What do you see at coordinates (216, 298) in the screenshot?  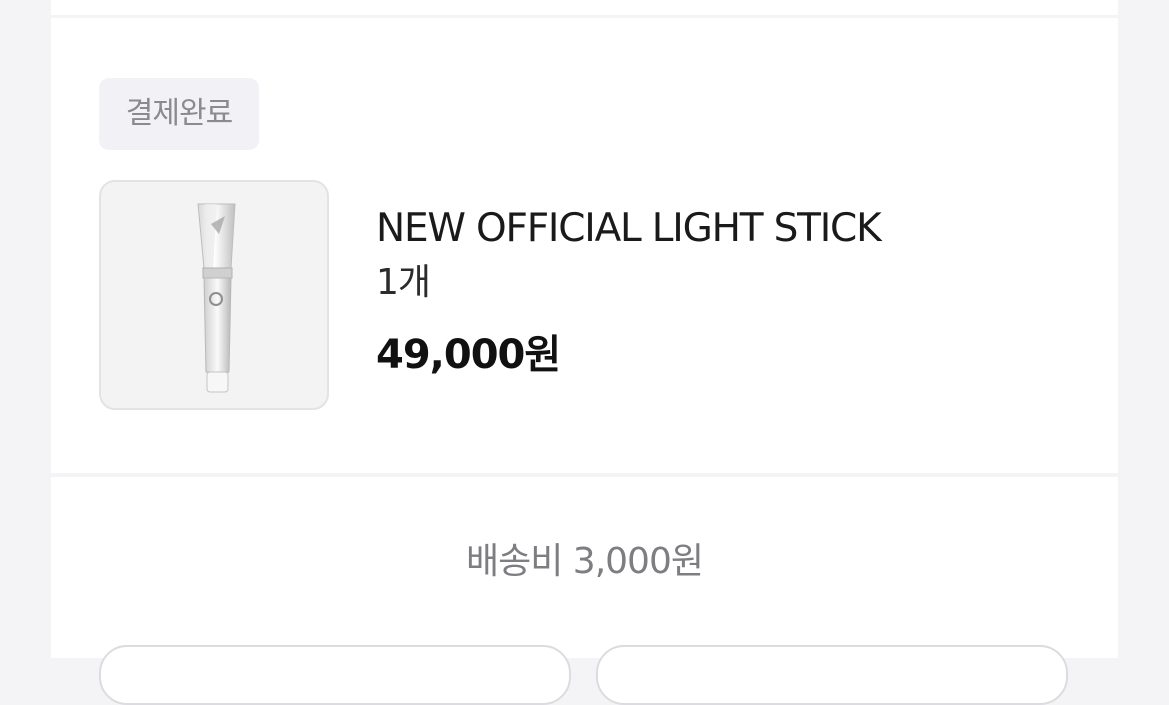 I see `light-stick-image` at bounding box center [216, 298].